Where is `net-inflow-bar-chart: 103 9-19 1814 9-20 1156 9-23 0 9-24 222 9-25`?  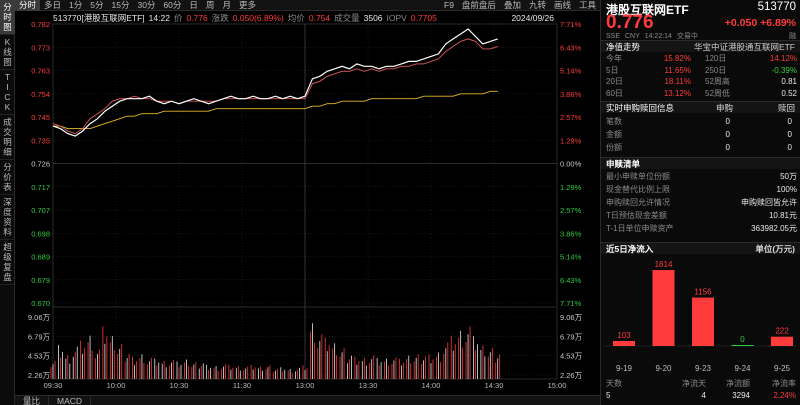 net-inflow-bar-chart: 103 9-19 1814 9-20 1156 9-23 0 9-24 222 9-25 is located at coordinates (700, 316).